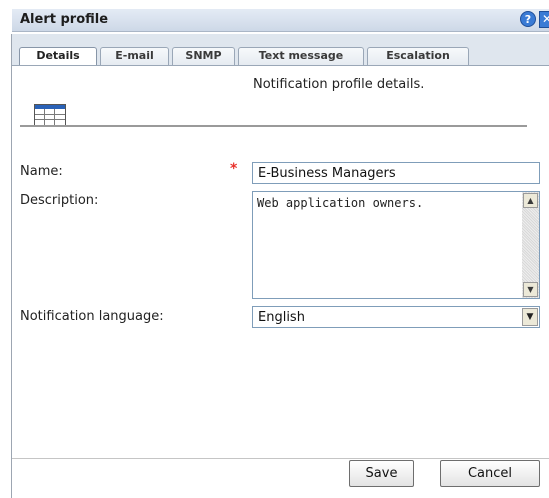 This screenshot has height=498, width=549. Describe the element at coordinates (530, 289) in the screenshot. I see `scroll-down-icon: ▼` at that location.